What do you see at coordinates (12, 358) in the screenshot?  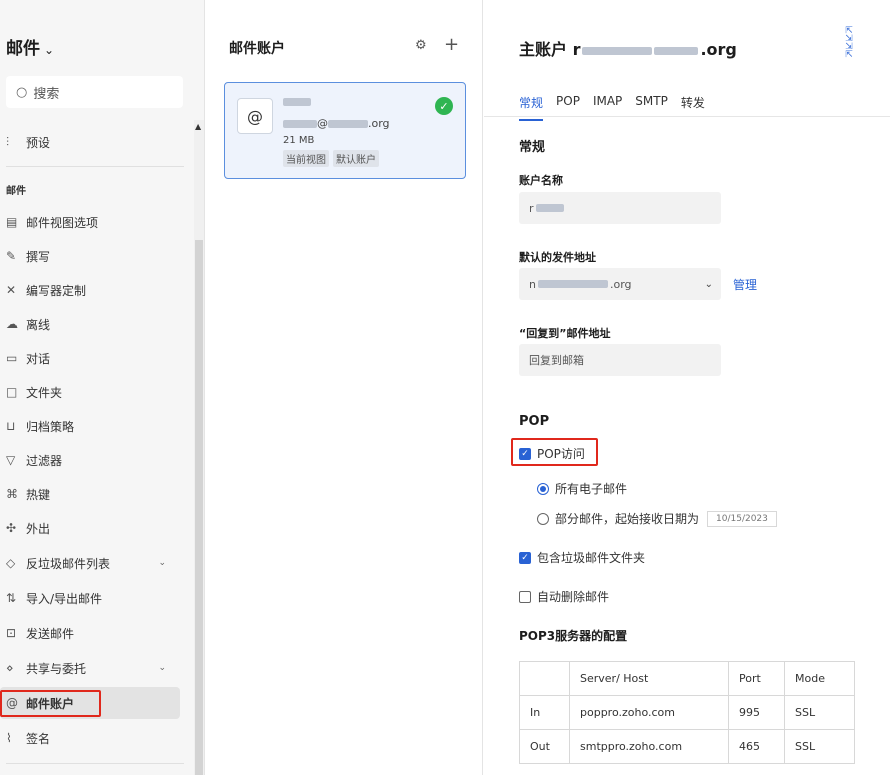 I see `chat-icon: ▭` at bounding box center [12, 358].